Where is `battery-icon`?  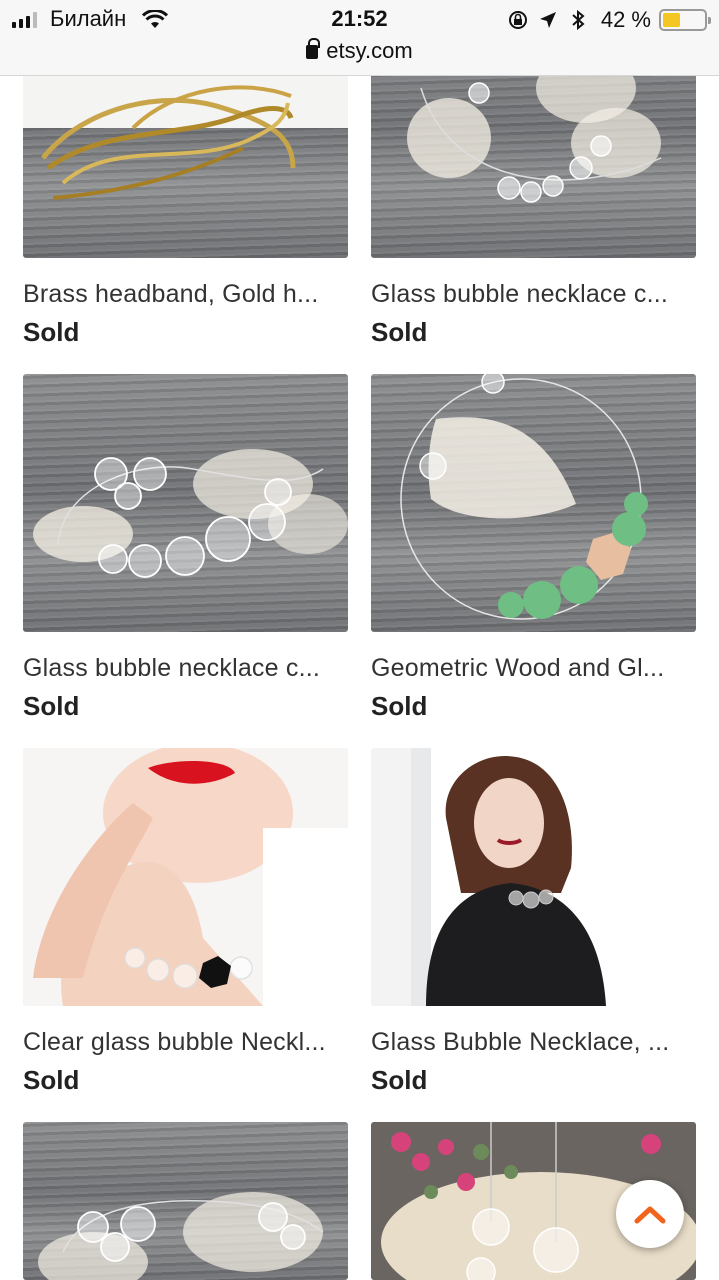
battery-icon is located at coordinates (685, 20).